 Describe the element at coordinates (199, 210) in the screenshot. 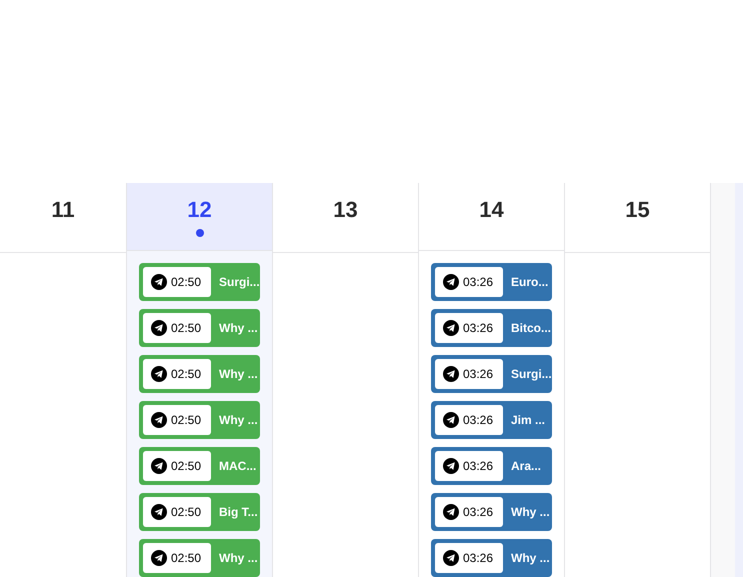

I see `day-number: 12` at that location.